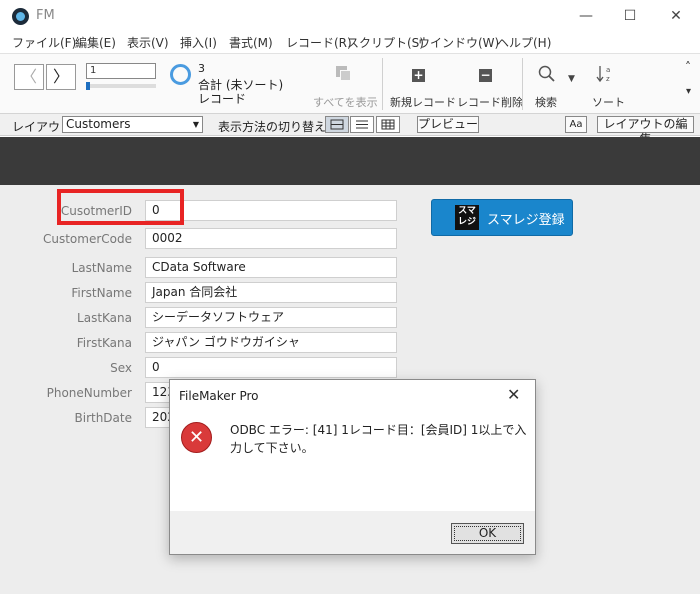  I want to click on table-view-icon, so click(388, 124).